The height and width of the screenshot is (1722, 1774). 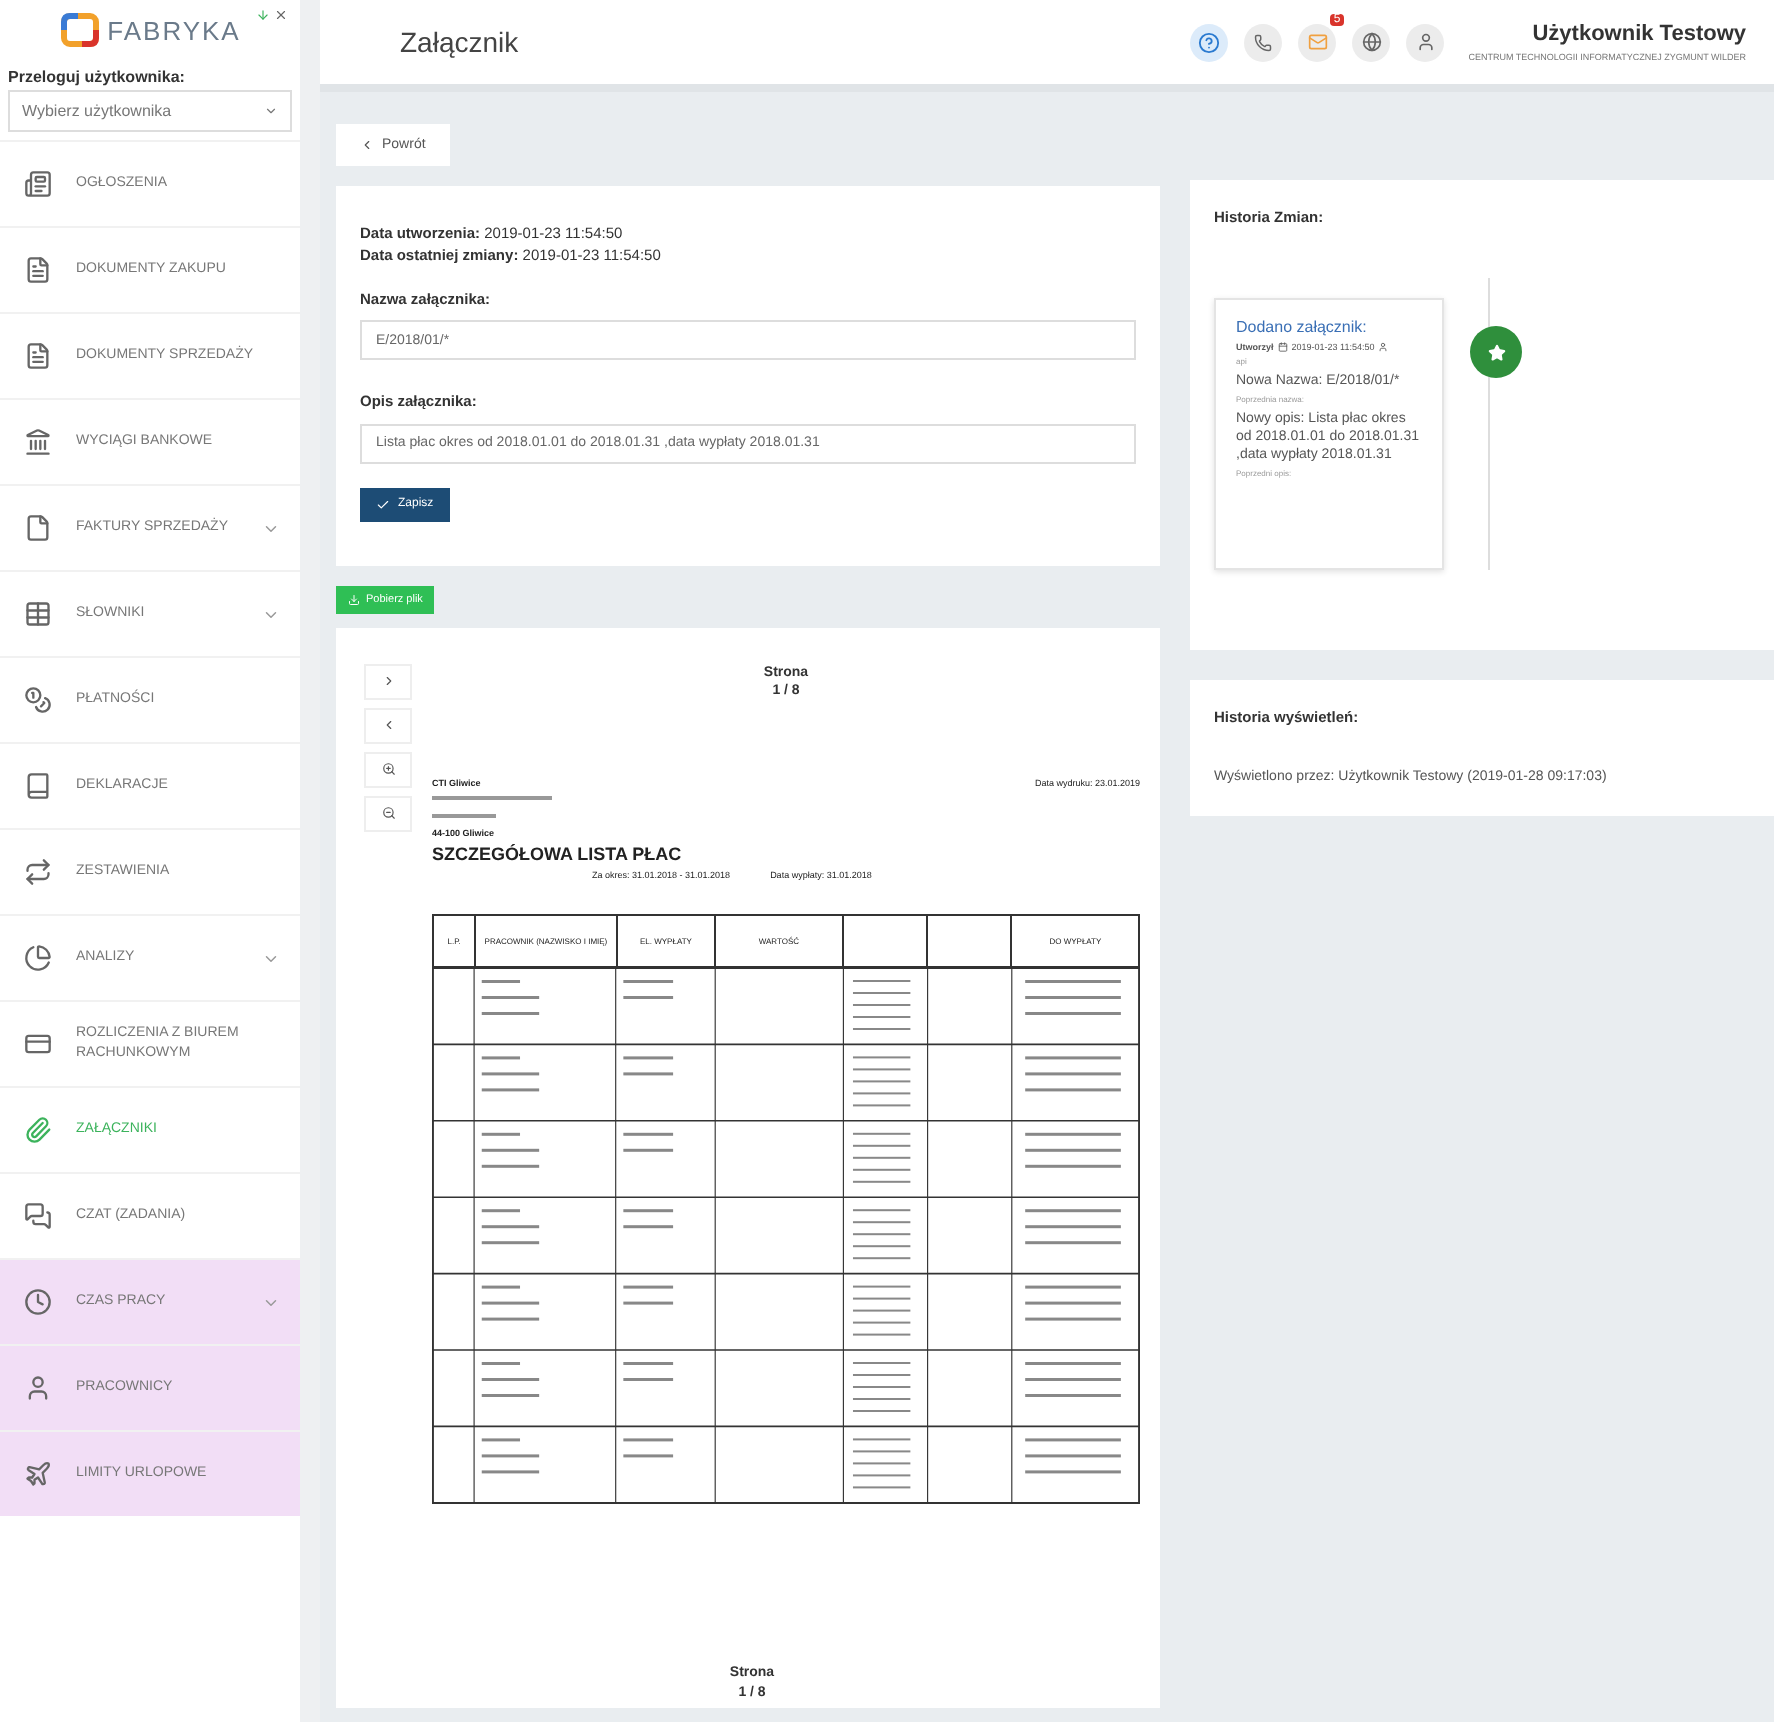 I want to click on globe-icon, so click(x=1371, y=42).